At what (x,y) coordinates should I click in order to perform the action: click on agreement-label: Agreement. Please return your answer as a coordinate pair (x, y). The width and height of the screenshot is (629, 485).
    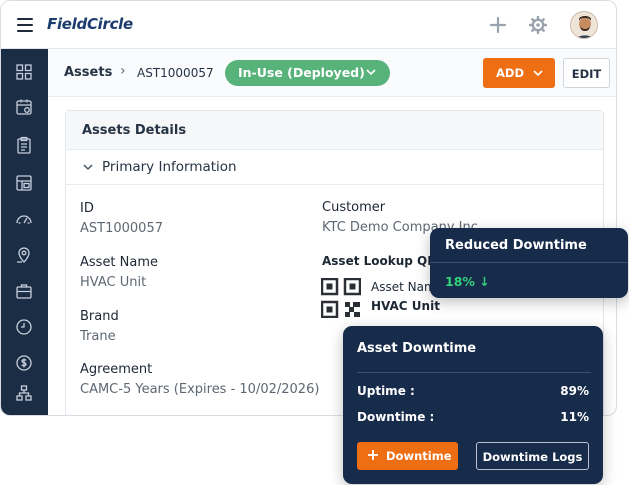
    Looking at the image, I should click on (116, 369).